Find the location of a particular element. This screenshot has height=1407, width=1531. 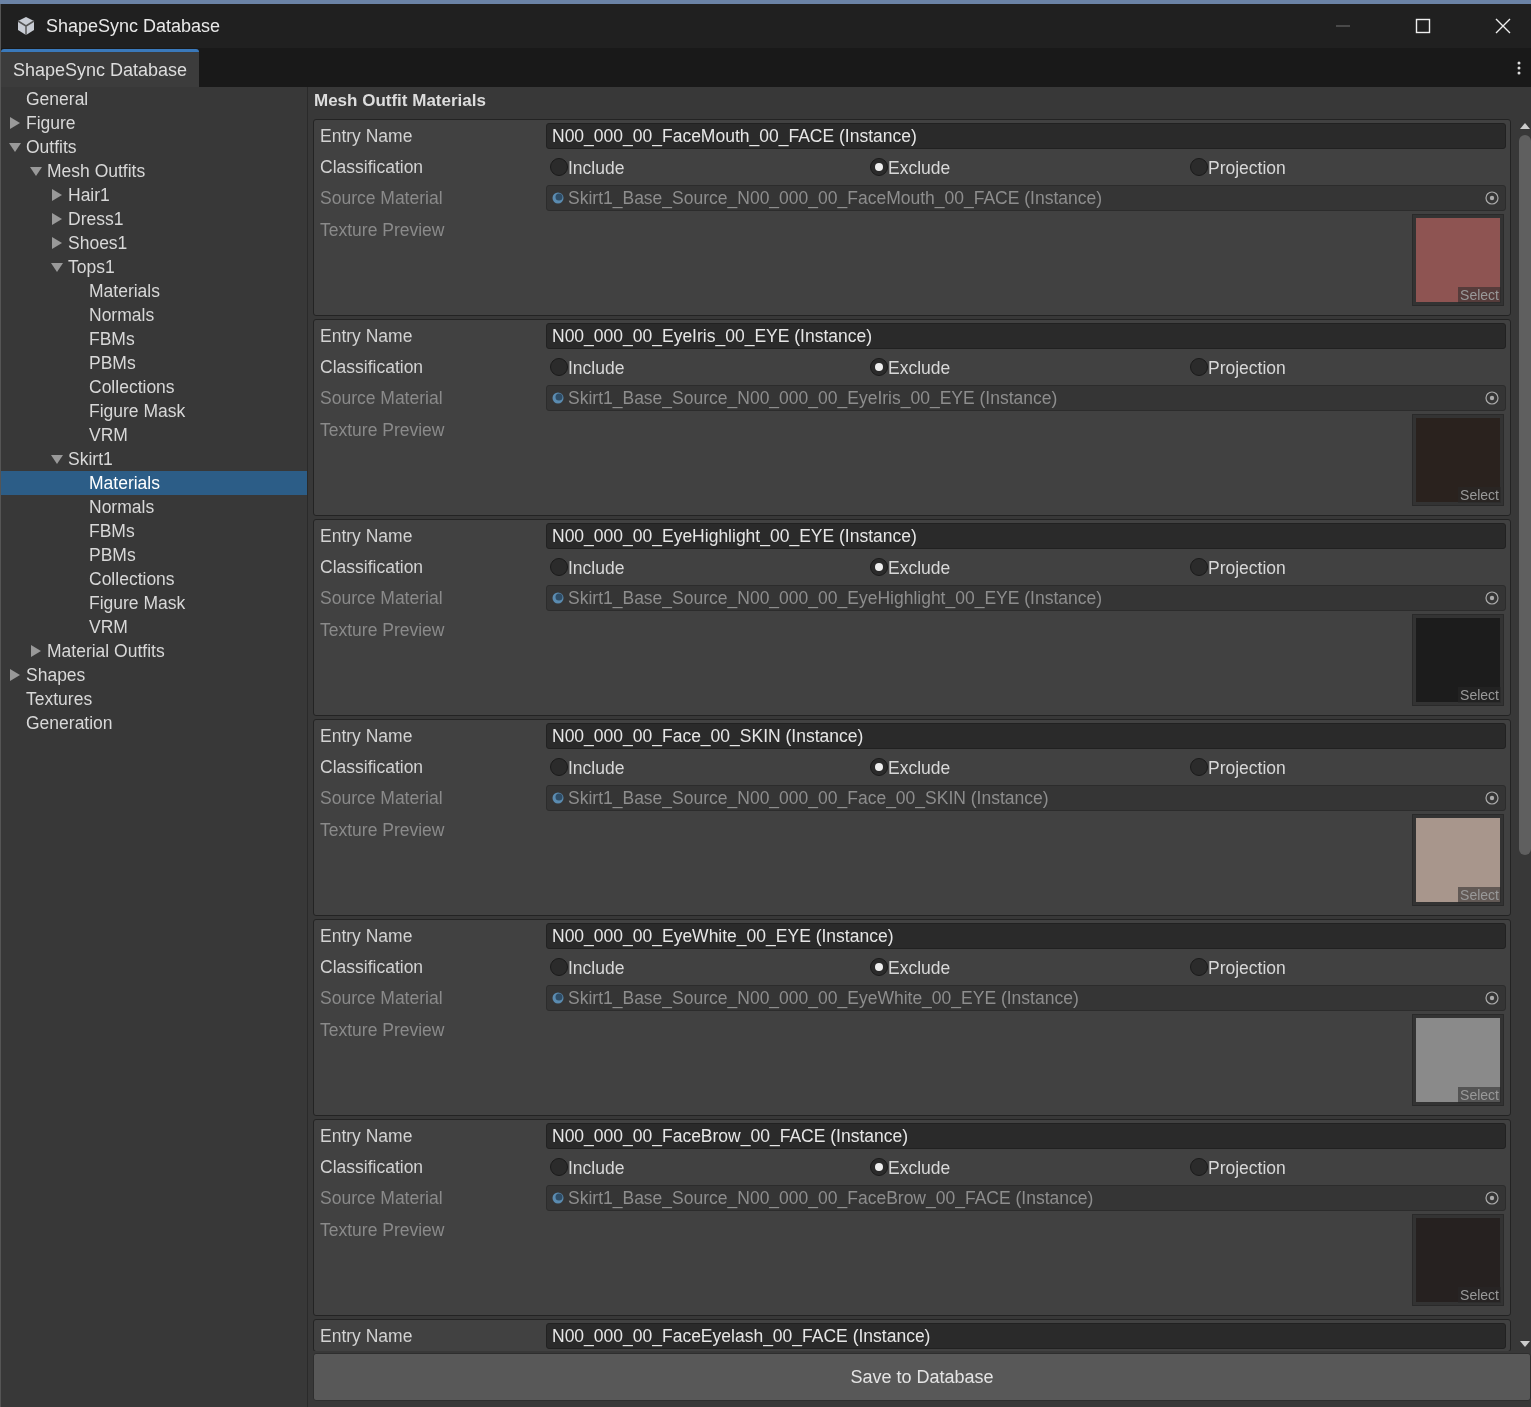

entry-name-field: N00_000_00_EyeIris_00_EYE (Instance) is located at coordinates (1026, 336).